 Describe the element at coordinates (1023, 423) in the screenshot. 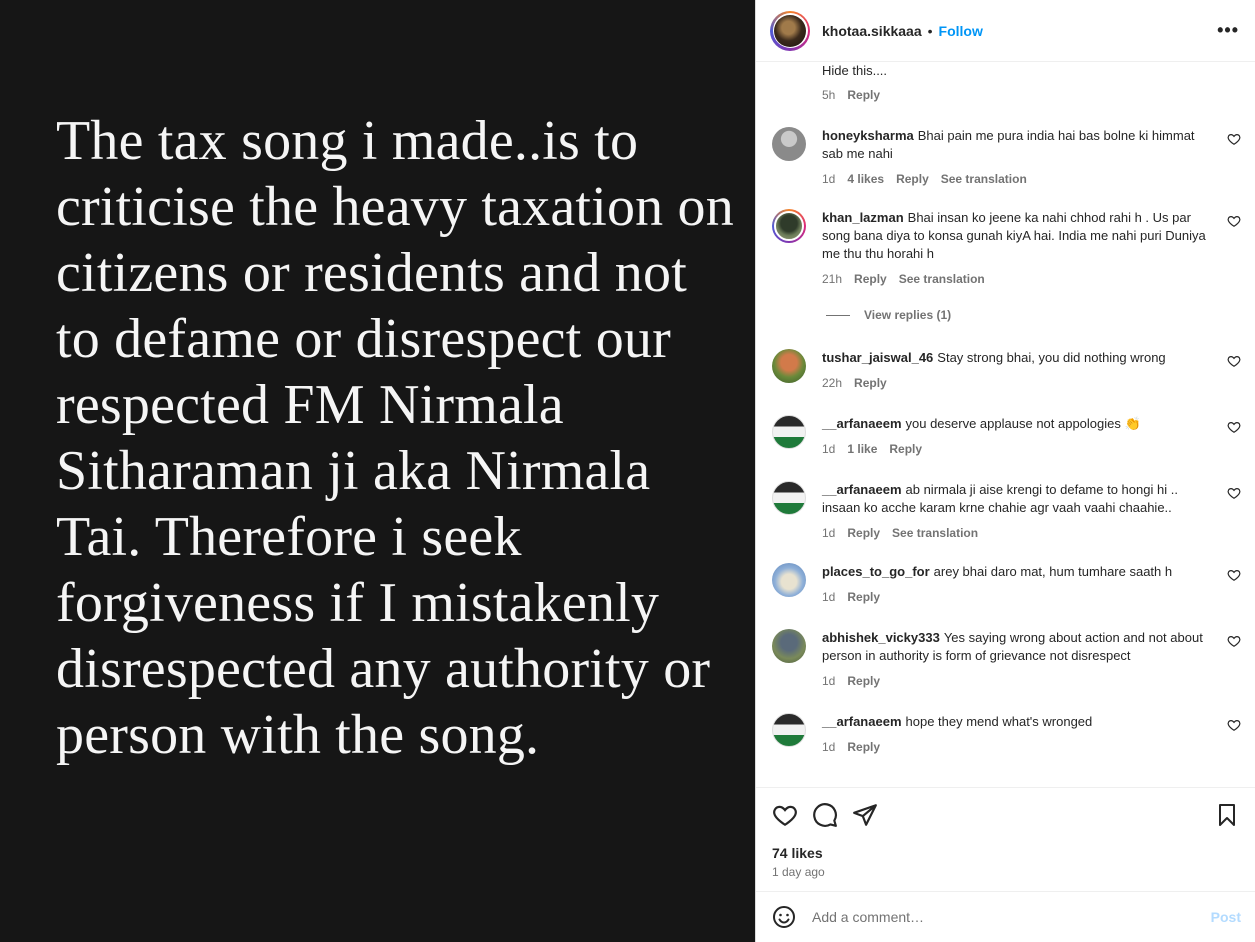

I see `comment-text: you deserve applause not appologies 👏` at that location.